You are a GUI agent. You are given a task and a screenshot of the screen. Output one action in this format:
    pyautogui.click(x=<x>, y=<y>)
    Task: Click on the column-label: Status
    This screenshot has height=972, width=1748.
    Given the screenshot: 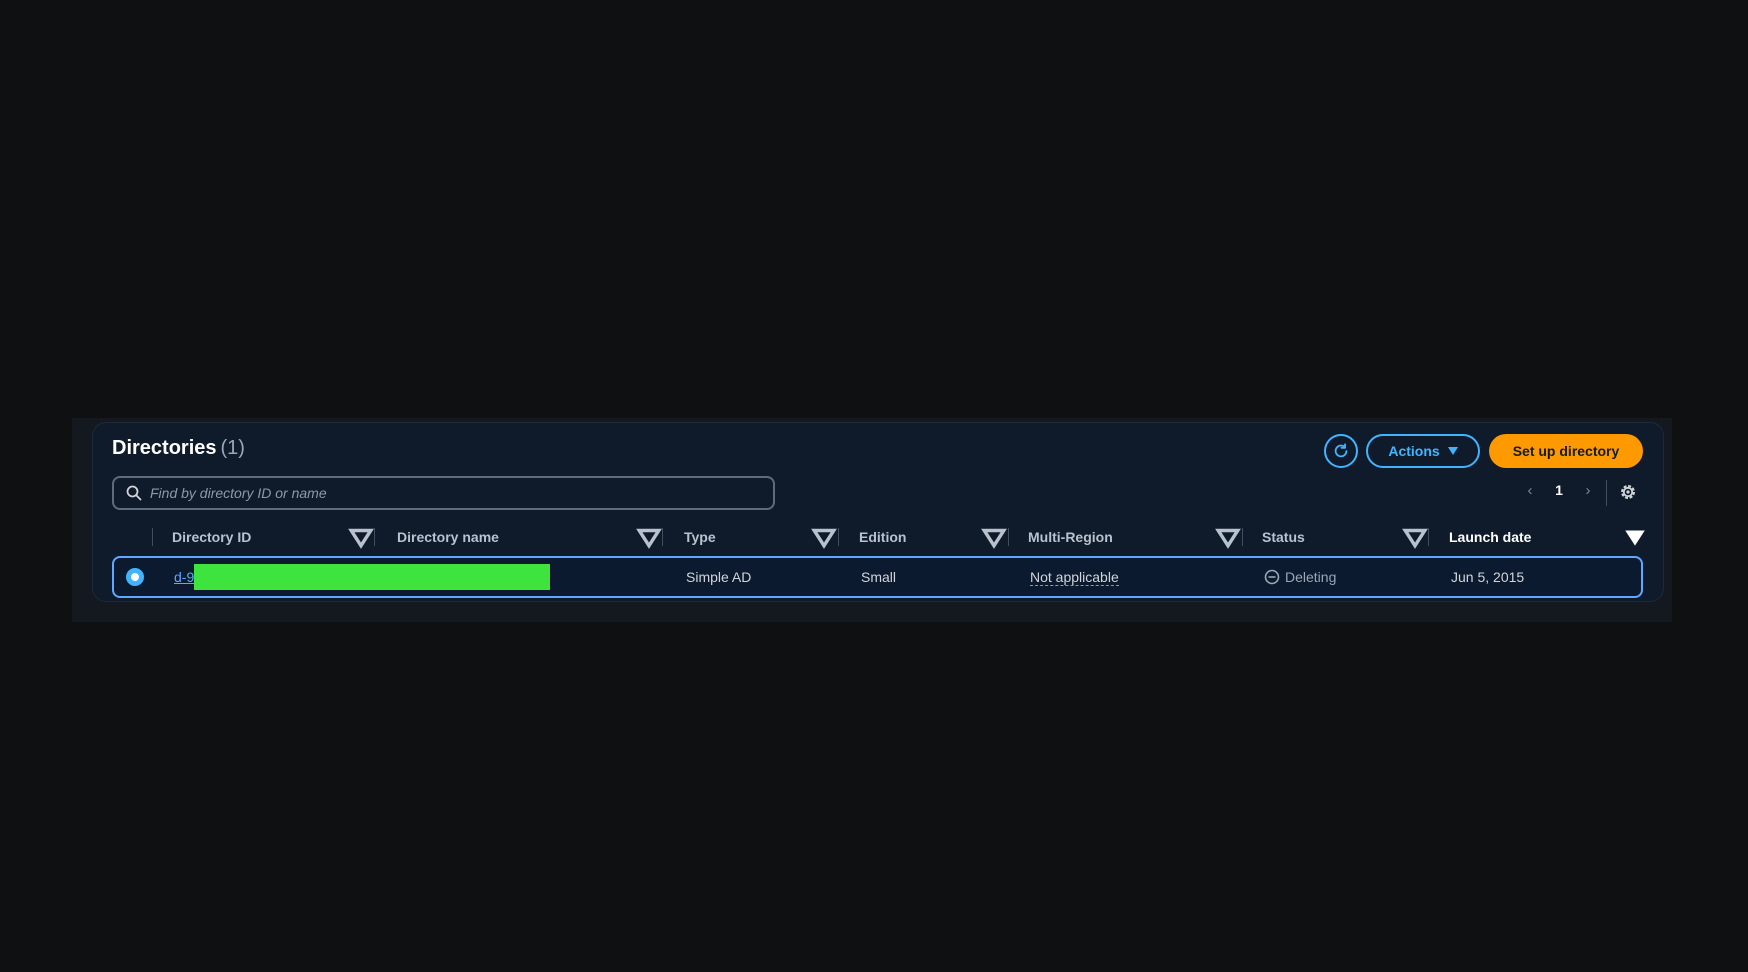 What is the action you would take?
    pyautogui.click(x=1283, y=537)
    